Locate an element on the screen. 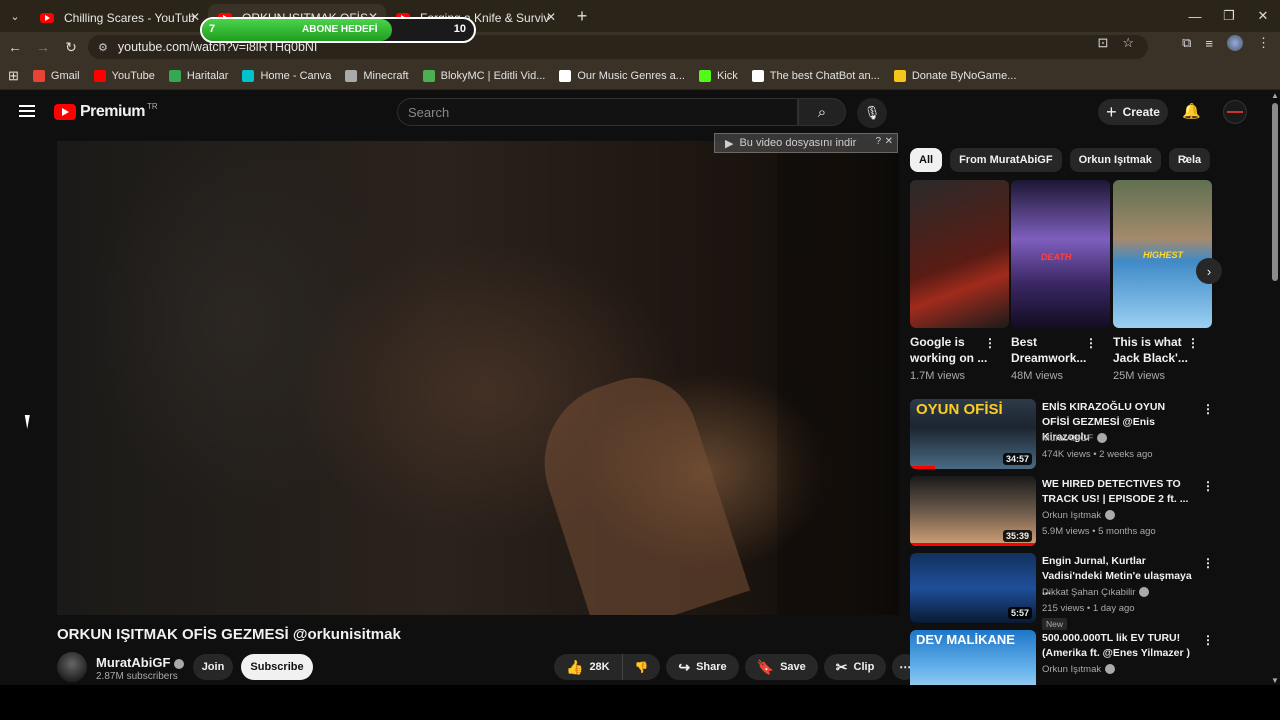 Image resolution: width=1280 pixels, height=720 pixels. new-tab-plus-icon: + is located at coordinates (582, 16).